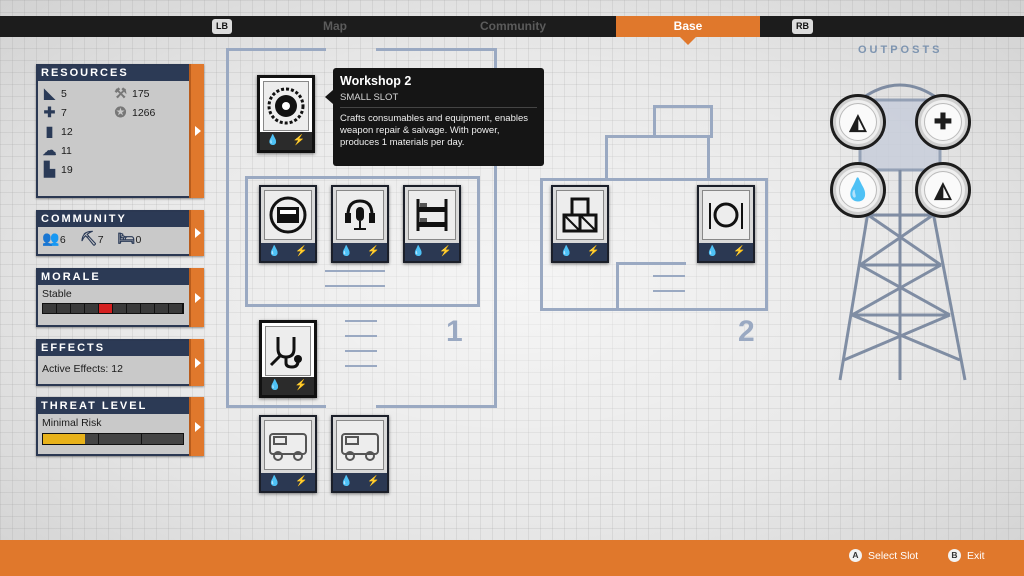 This screenshot has width=1024, height=576. Describe the element at coordinates (454, 331) in the screenshot. I see `area-number-1: 1` at that location.